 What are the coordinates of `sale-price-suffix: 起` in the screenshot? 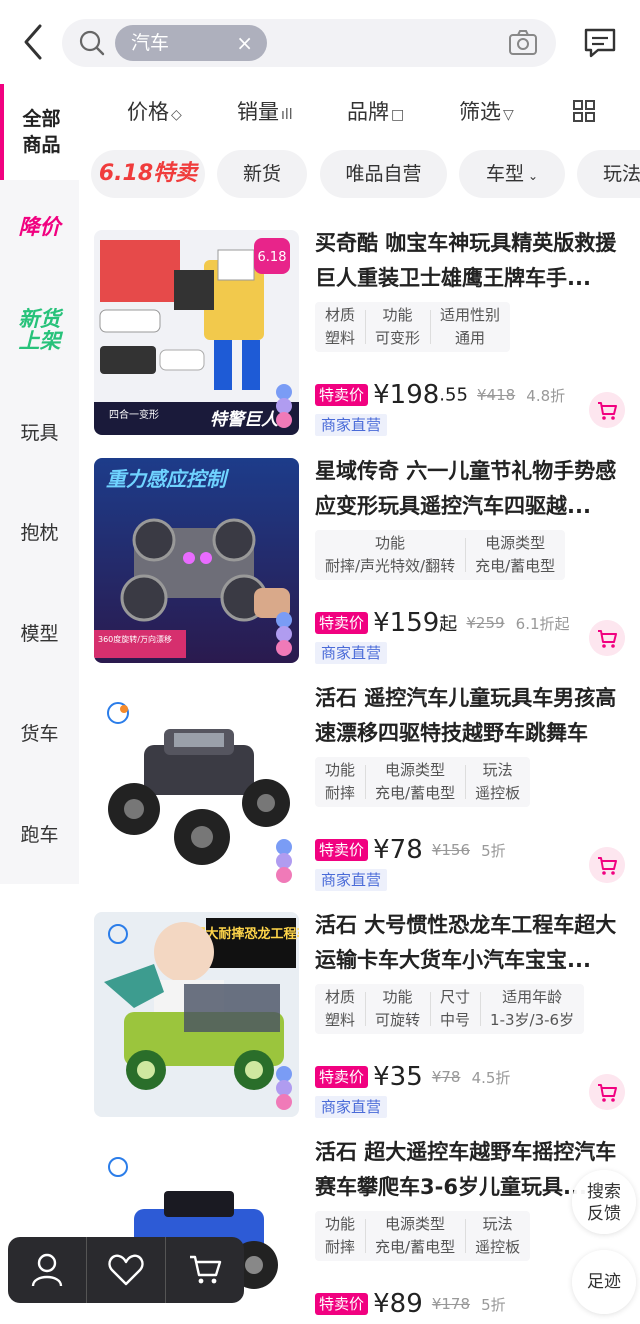 It's located at (448, 624).